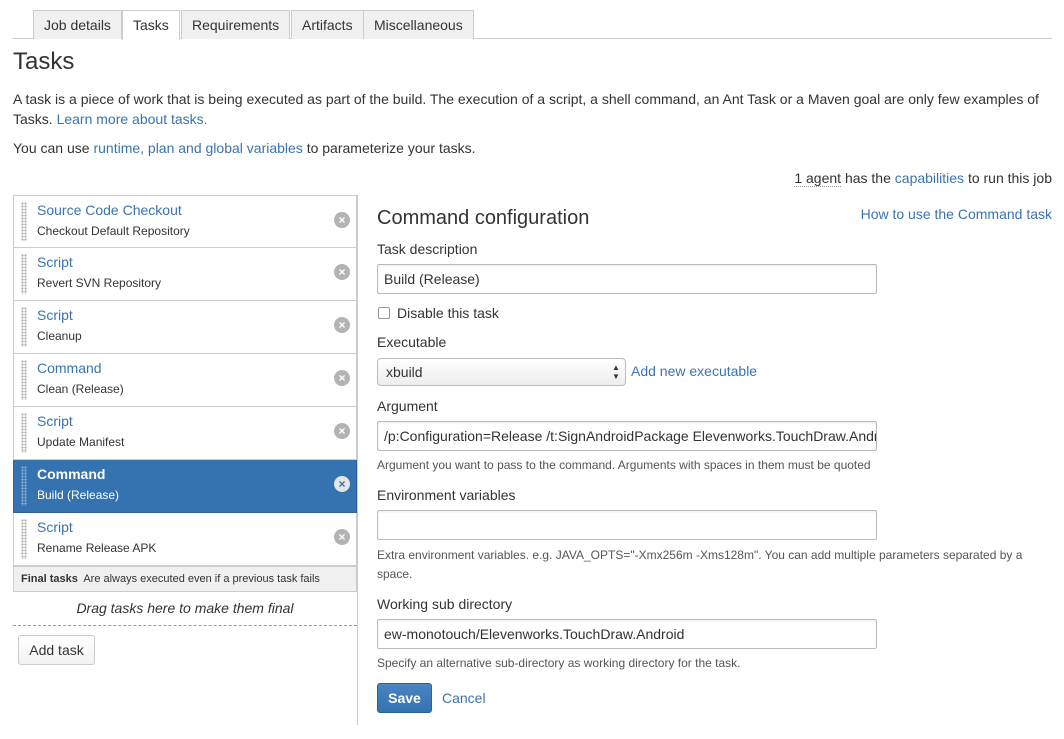 The width and height of the screenshot is (1064, 739). I want to click on task-item: Command Clean (Release) ×, so click(185, 380).